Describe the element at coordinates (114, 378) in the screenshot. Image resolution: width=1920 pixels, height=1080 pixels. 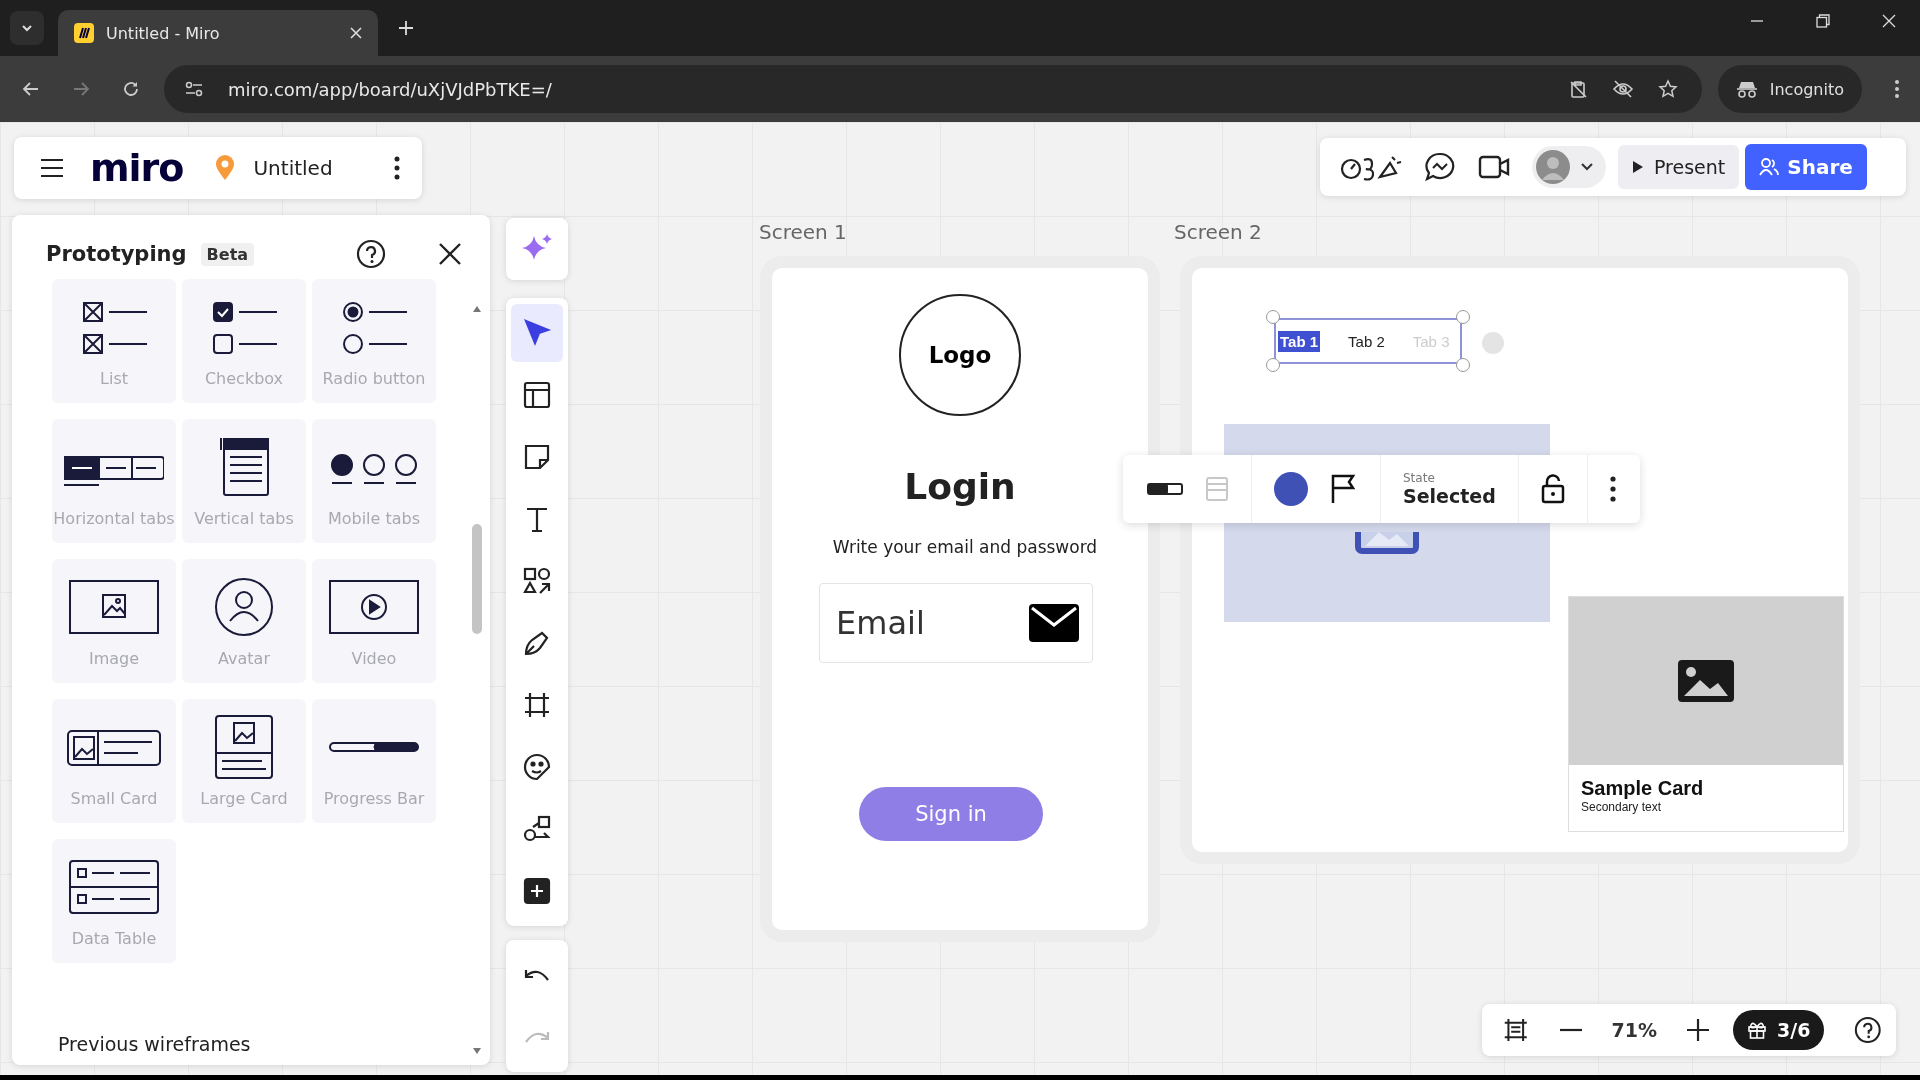
I see `tile-label: List` at that location.